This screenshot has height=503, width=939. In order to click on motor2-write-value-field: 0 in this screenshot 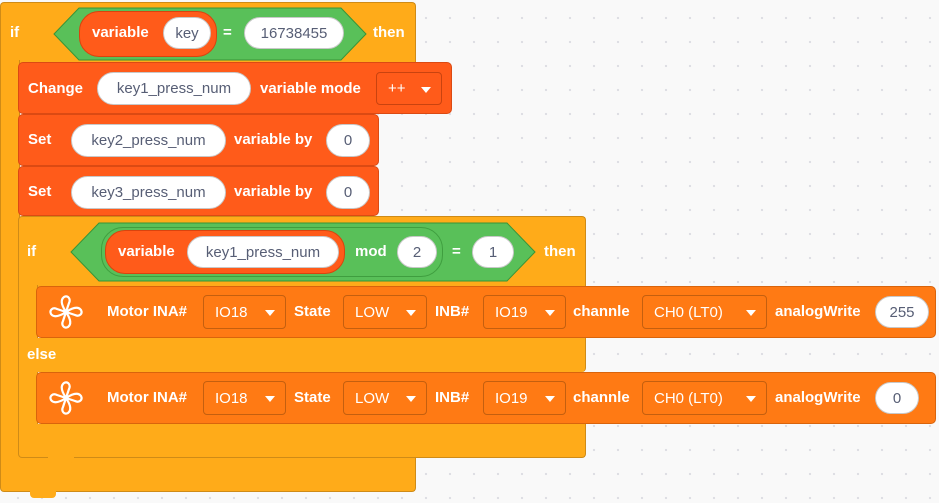, I will do `click(897, 398)`.